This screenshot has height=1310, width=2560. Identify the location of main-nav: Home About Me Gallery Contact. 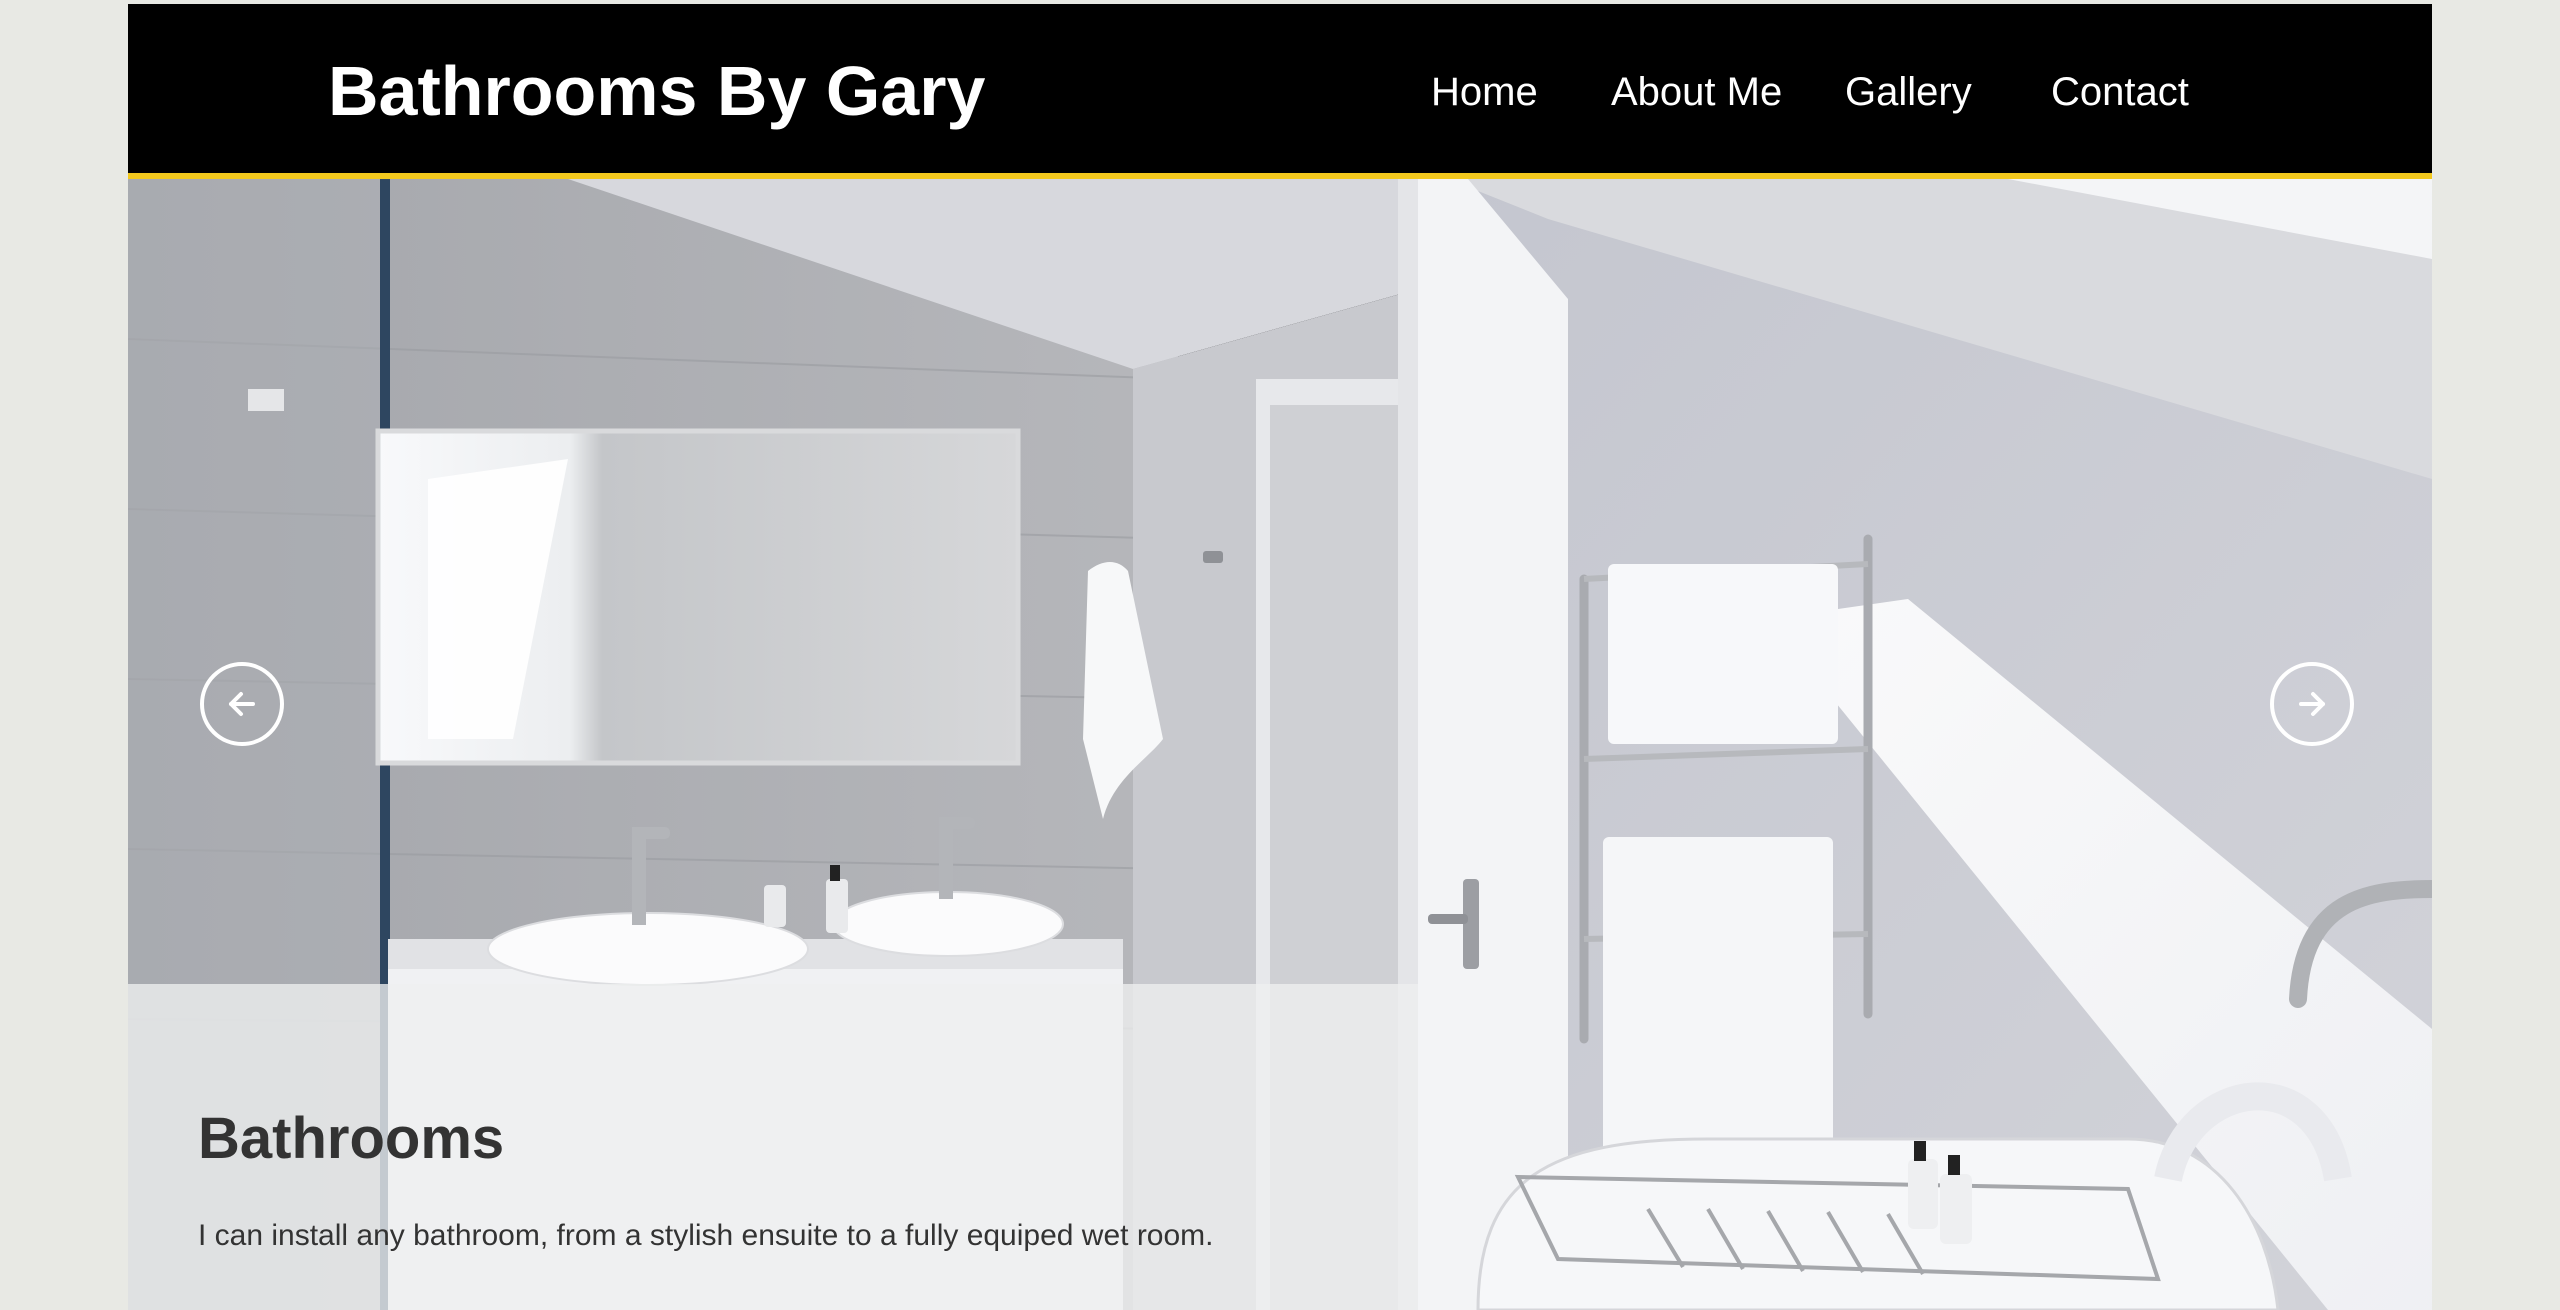
(1280, 92).